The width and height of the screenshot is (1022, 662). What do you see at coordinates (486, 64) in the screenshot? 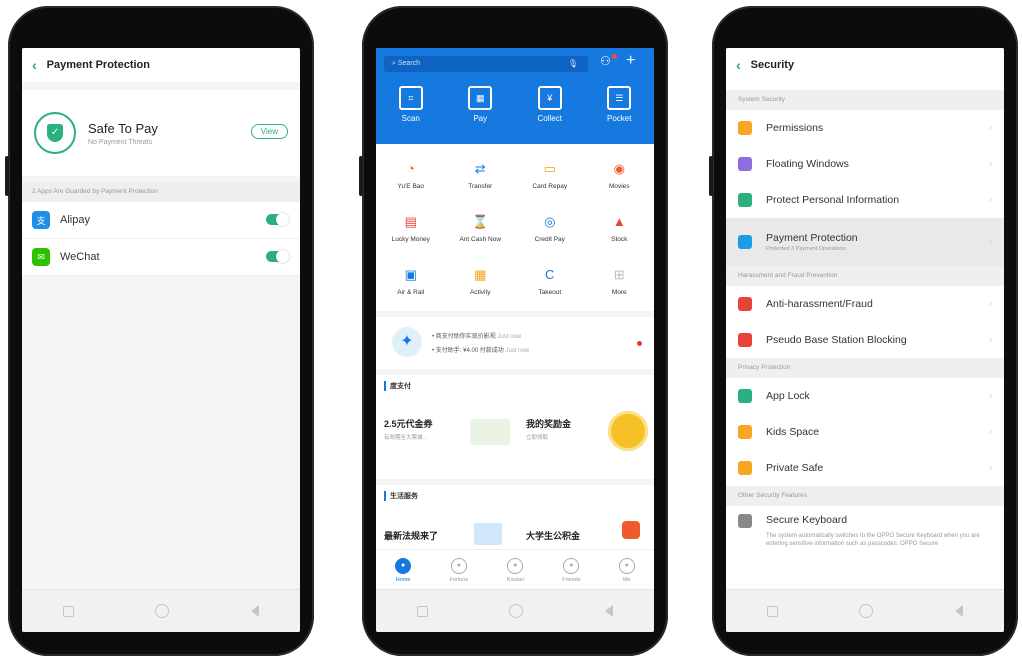
I see `search-input: ⌕ Search 🎙` at bounding box center [486, 64].